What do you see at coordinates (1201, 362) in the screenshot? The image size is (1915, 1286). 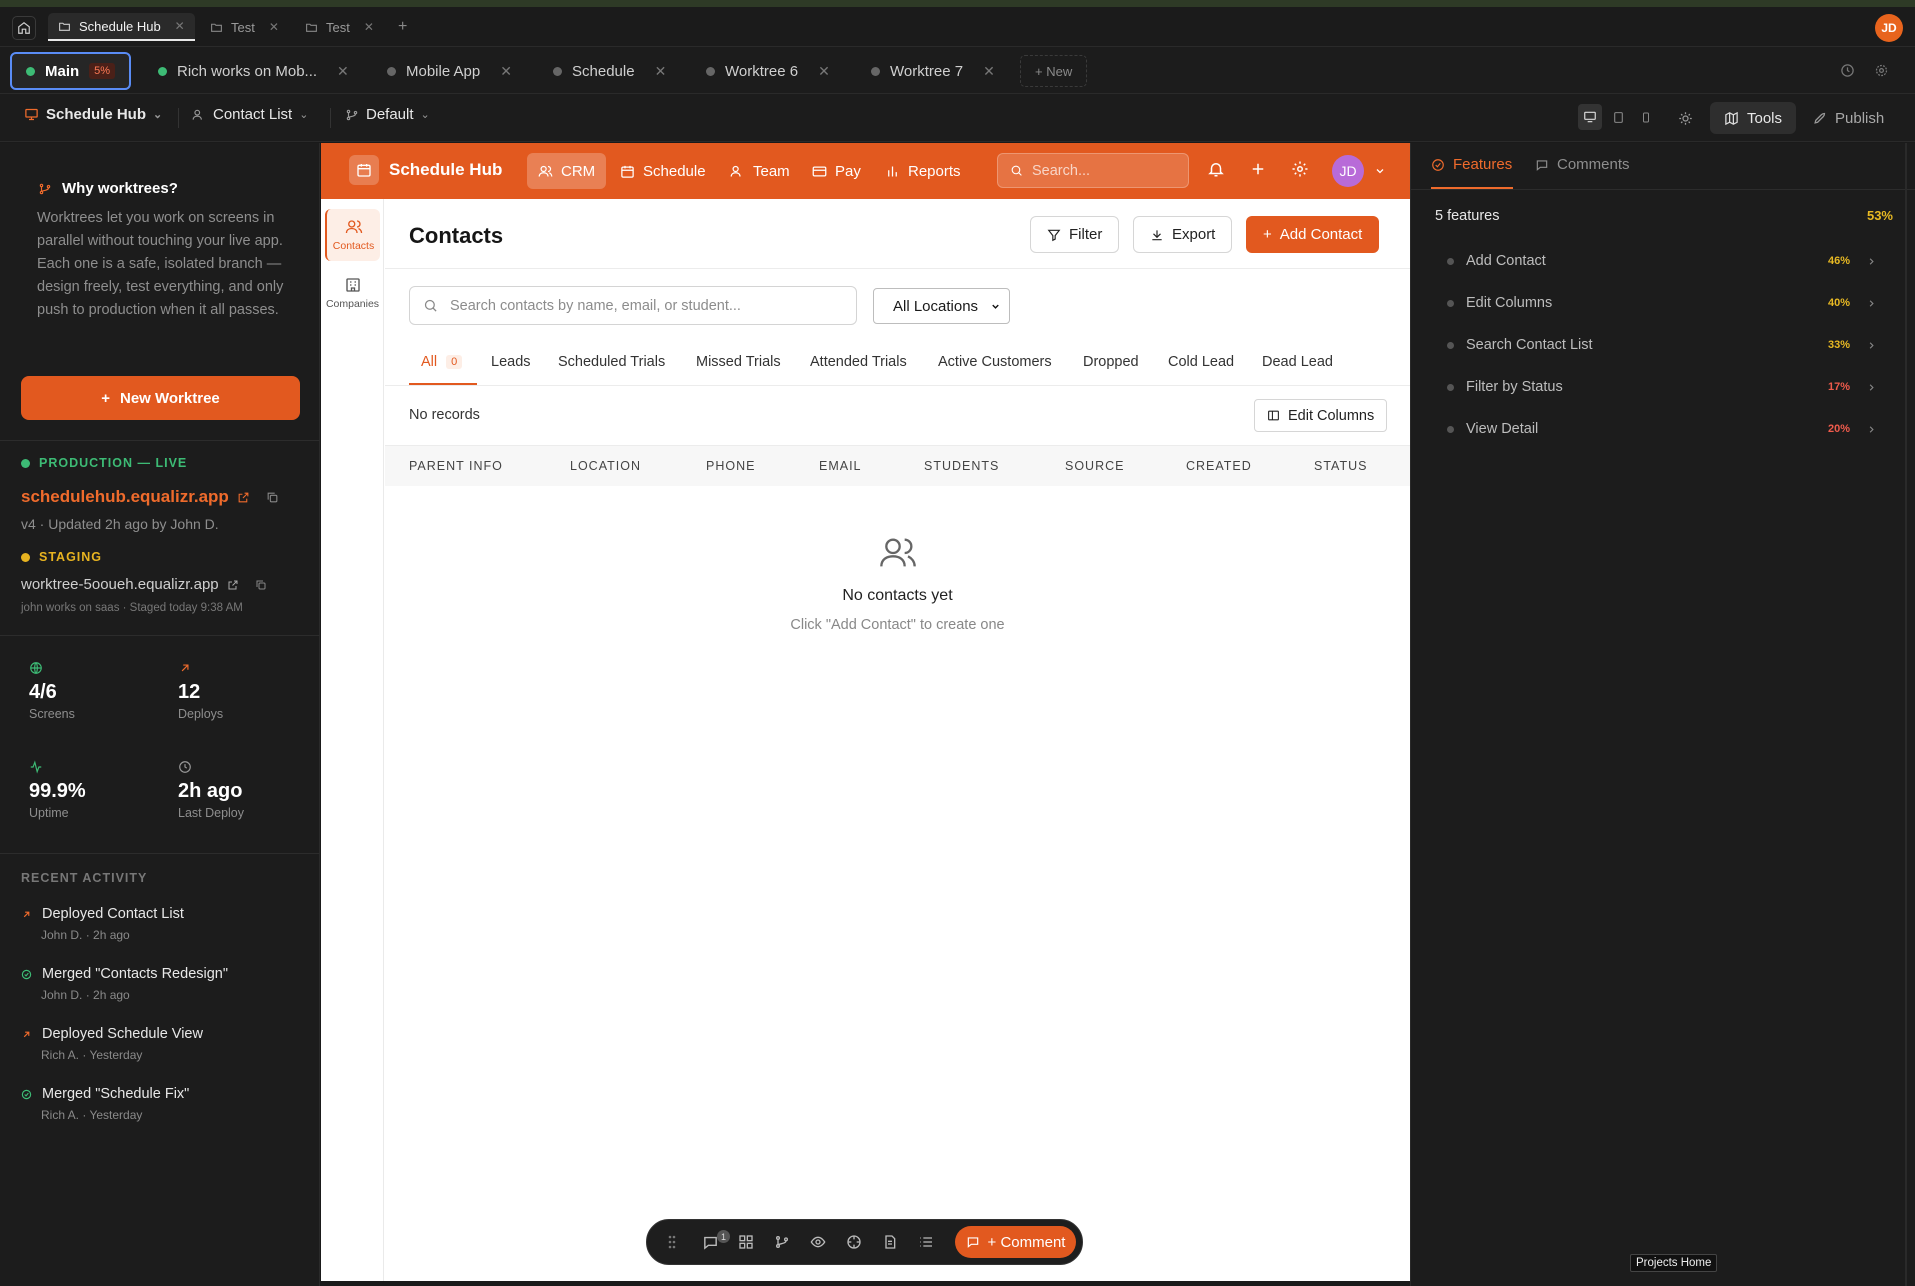 I see `tab-cold-lead: Cold Lead` at bounding box center [1201, 362].